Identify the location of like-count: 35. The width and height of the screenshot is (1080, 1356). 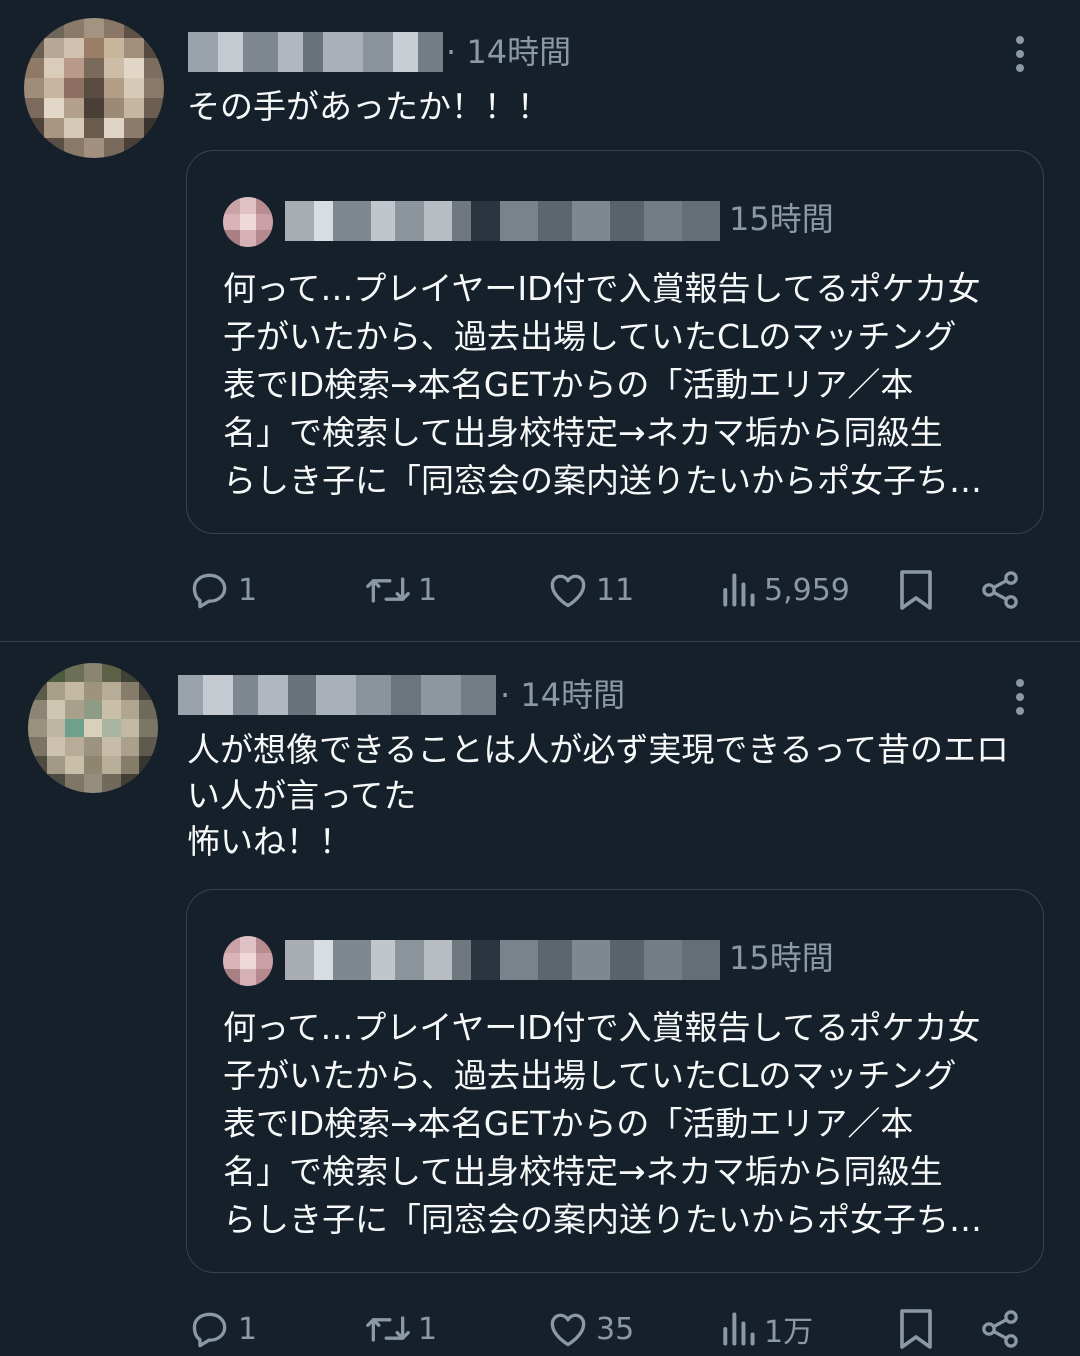
(615, 1329).